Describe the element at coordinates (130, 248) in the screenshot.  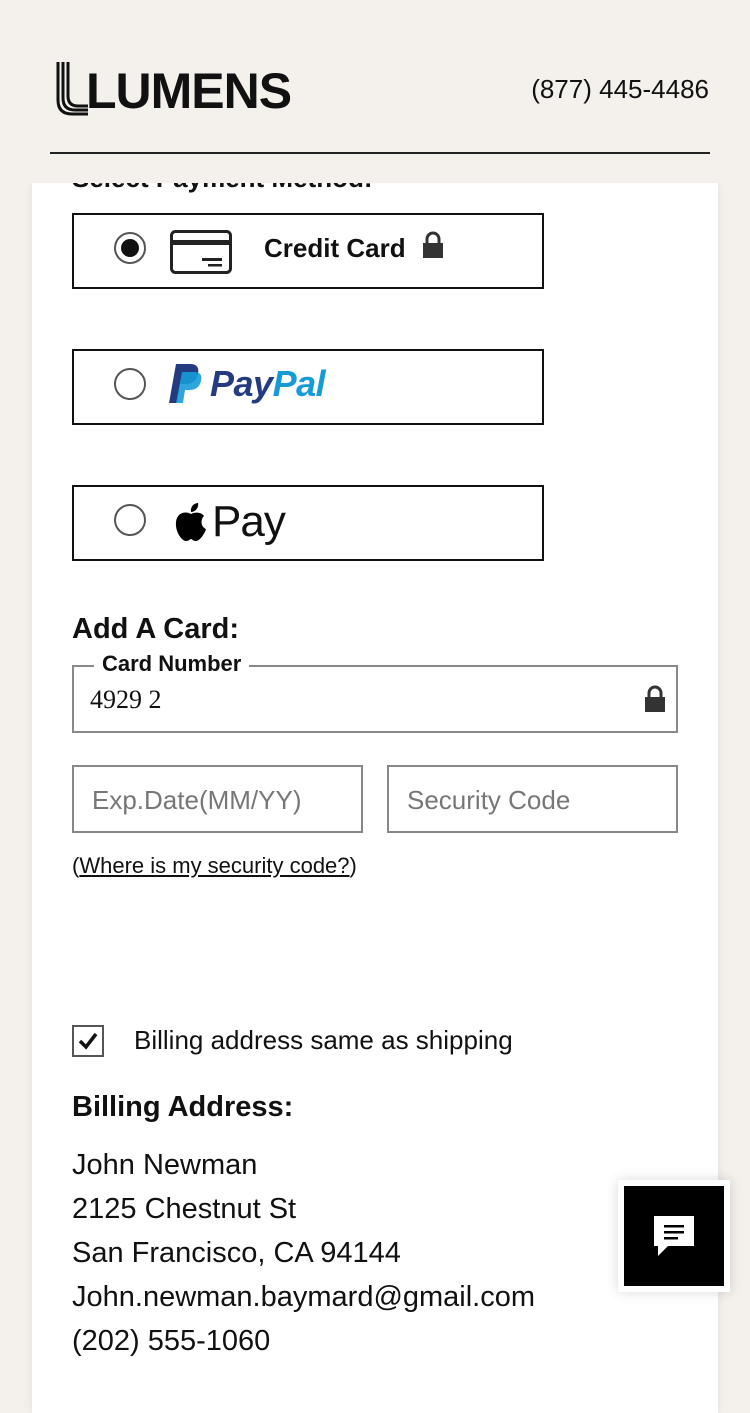
I see `credit-card-radio` at that location.